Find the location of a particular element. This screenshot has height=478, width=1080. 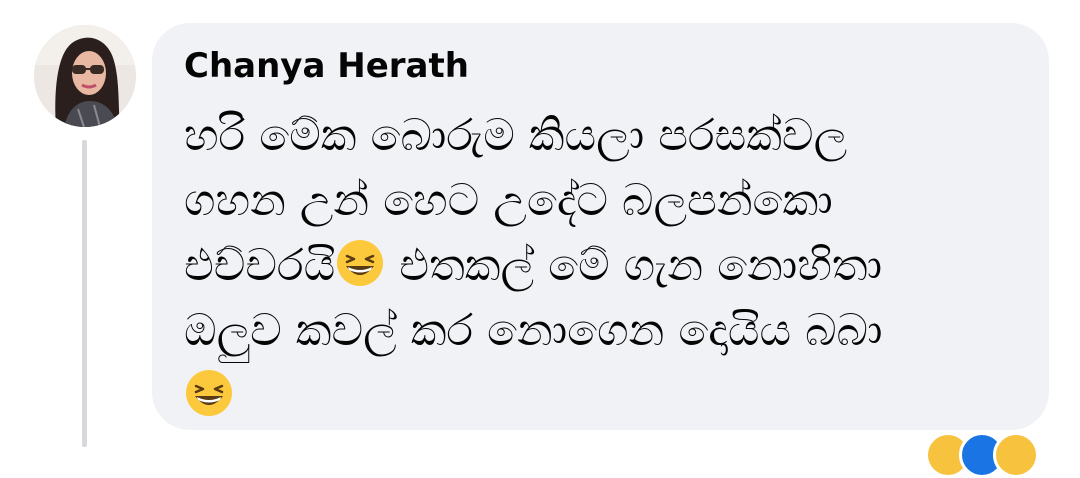

comment-line-2: ගහන උන් හෙට උදේට බලපන්කො is located at coordinates (604, 200).